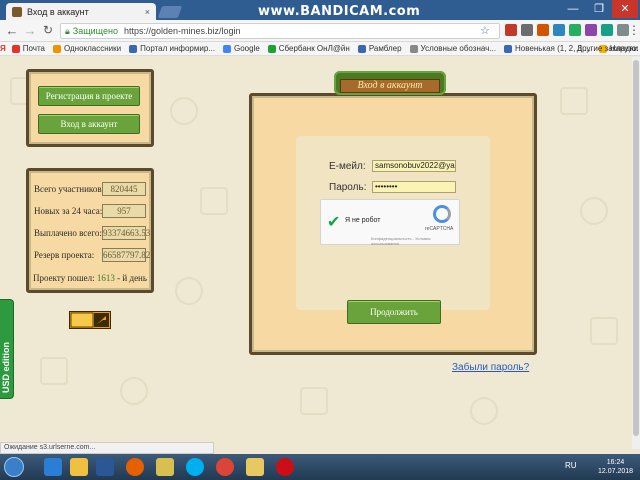 The image size is (640, 480). What do you see at coordinates (86, 48) in the screenshot?
I see `bookmark-item: Одноклассники` at bounding box center [86, 48].